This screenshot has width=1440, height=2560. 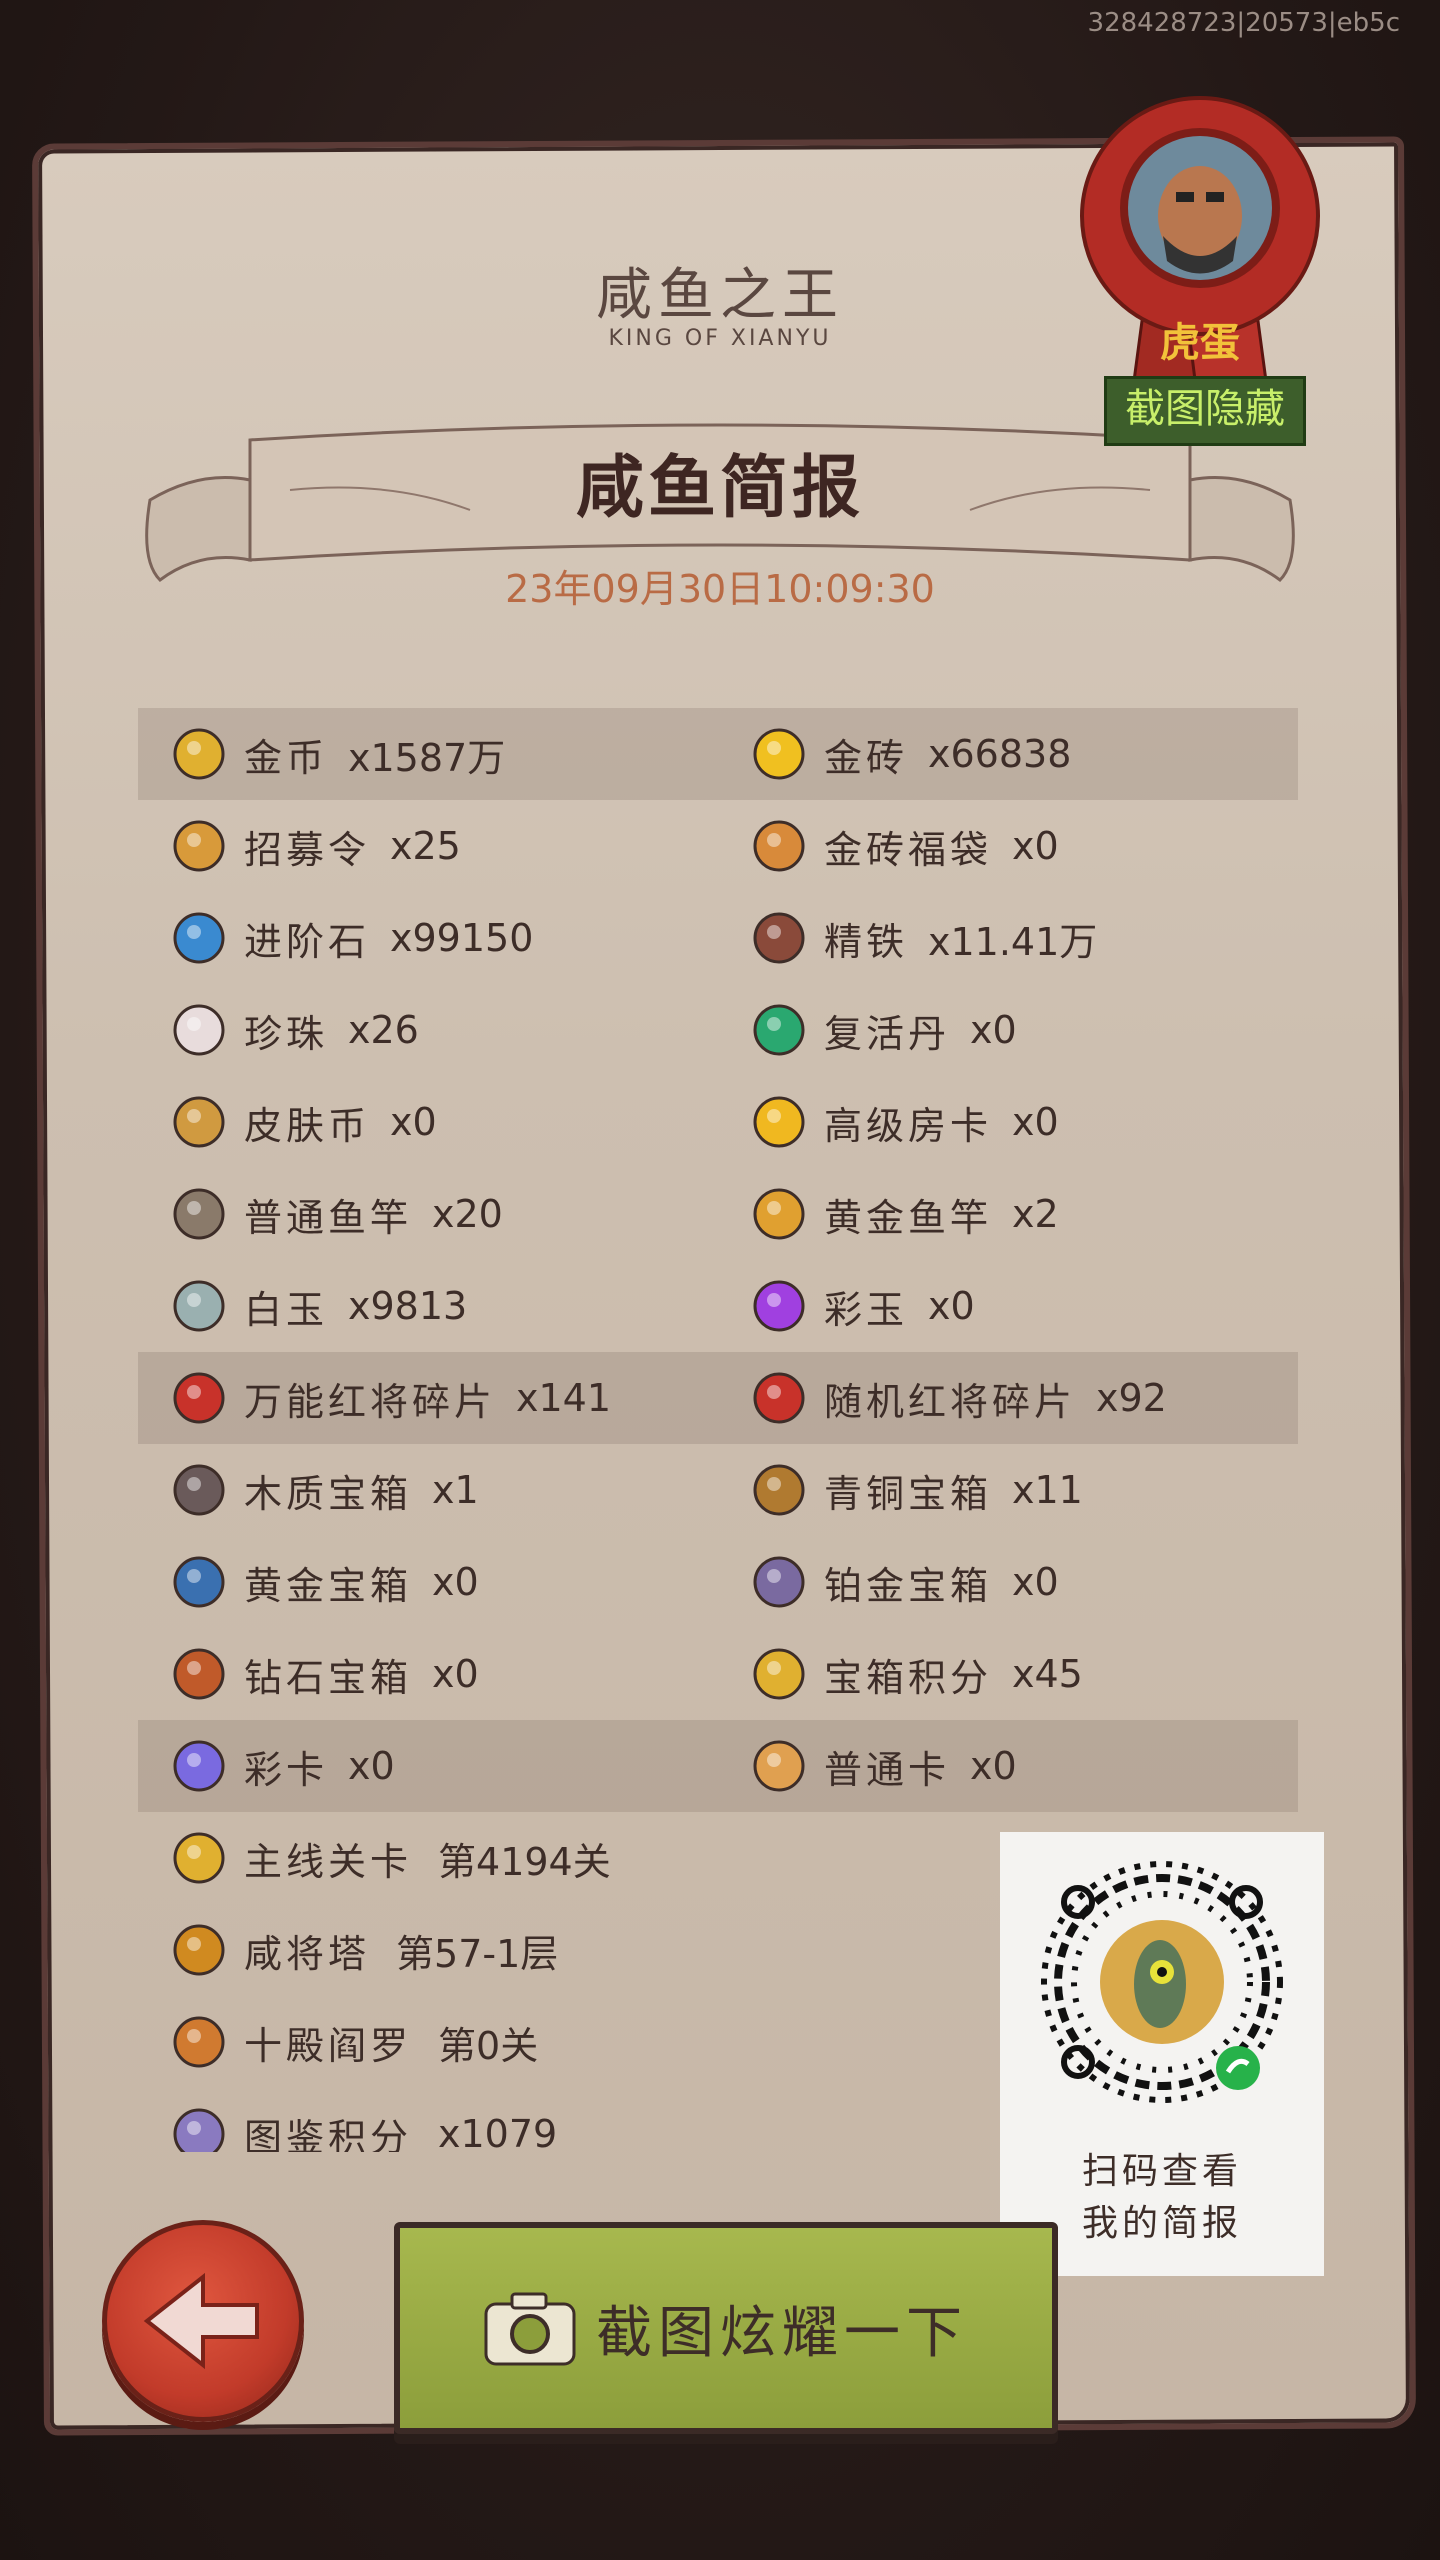 I want to click on skin-coin-icon, so click(x=199, y=1122).